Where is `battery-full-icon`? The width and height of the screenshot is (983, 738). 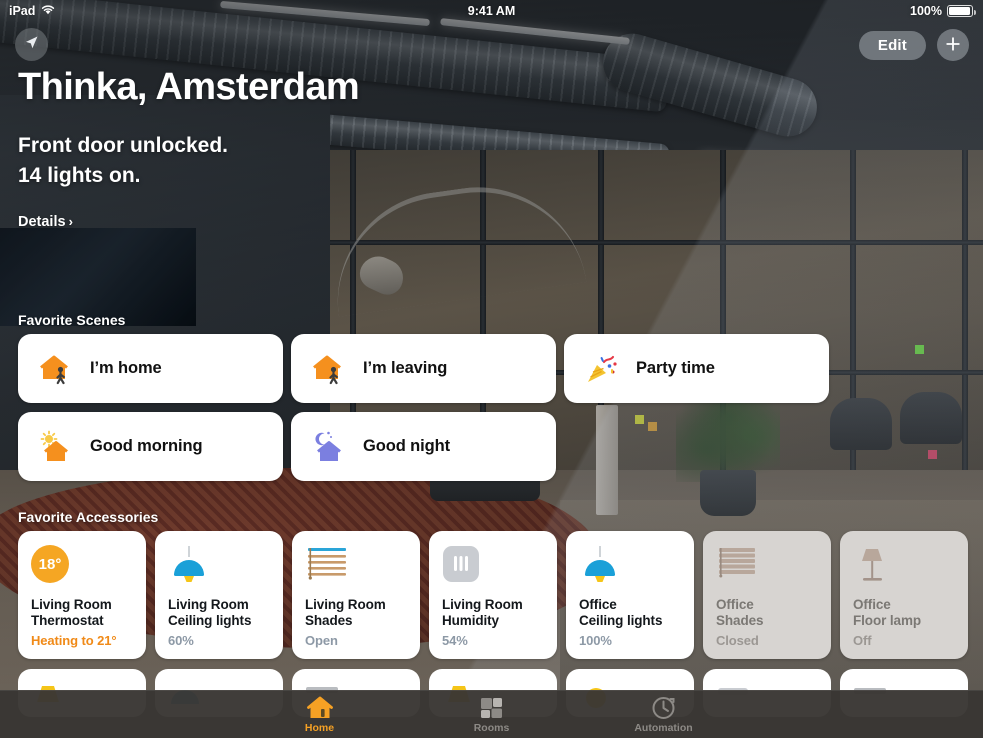 battery-full-icon is located at coordinates (962, 11).